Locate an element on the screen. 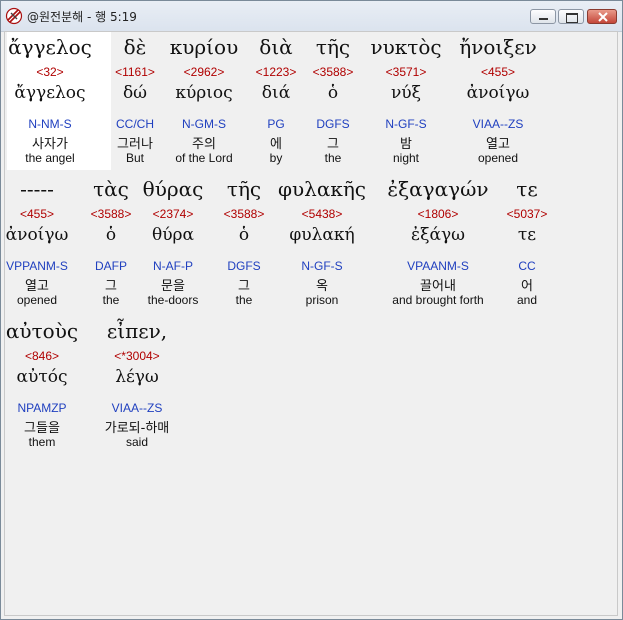  word-block: ἄγγελος <32> ἄγγελος N-NM-S 사자가 the angel is located at coordinates (50, 102).